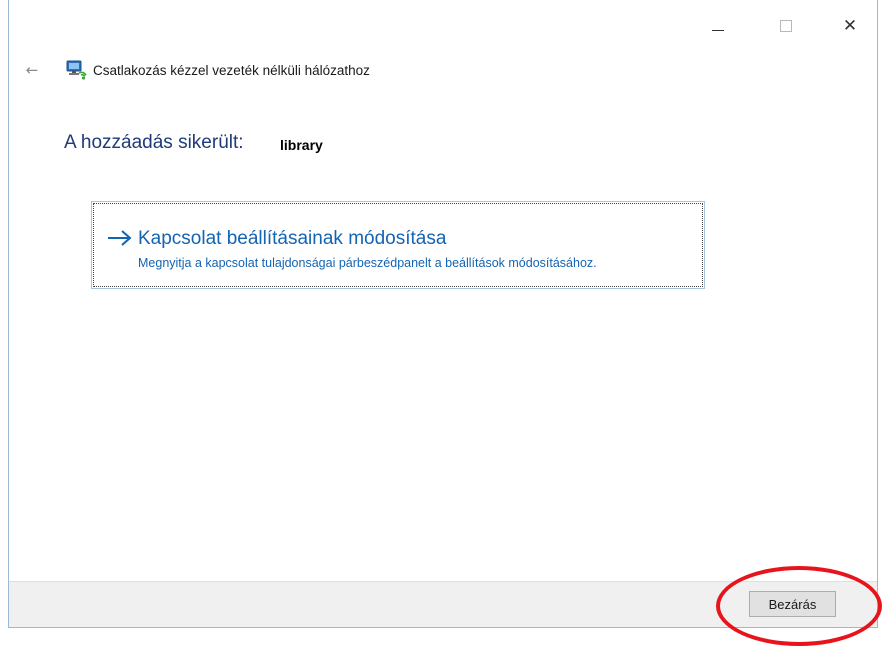  I want to click on footer-bar: Bezárás, so click(443, 604).